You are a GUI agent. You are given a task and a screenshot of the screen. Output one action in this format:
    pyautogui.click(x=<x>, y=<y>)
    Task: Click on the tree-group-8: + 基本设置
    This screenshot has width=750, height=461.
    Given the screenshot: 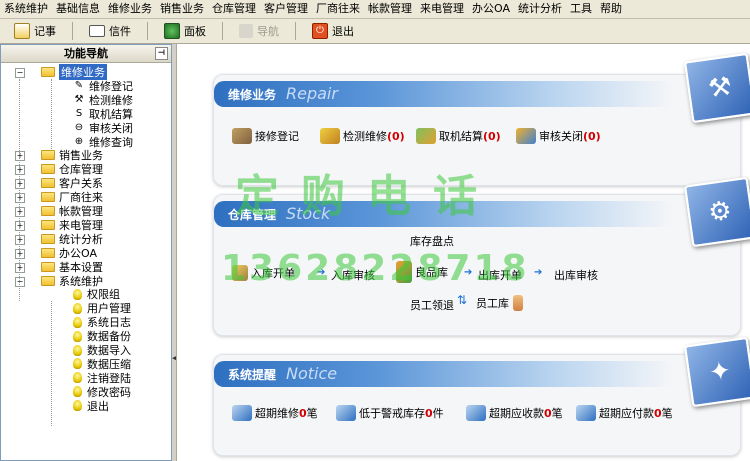 What is the action you would take?
    pyautogui.click(x=59, y=267)
    